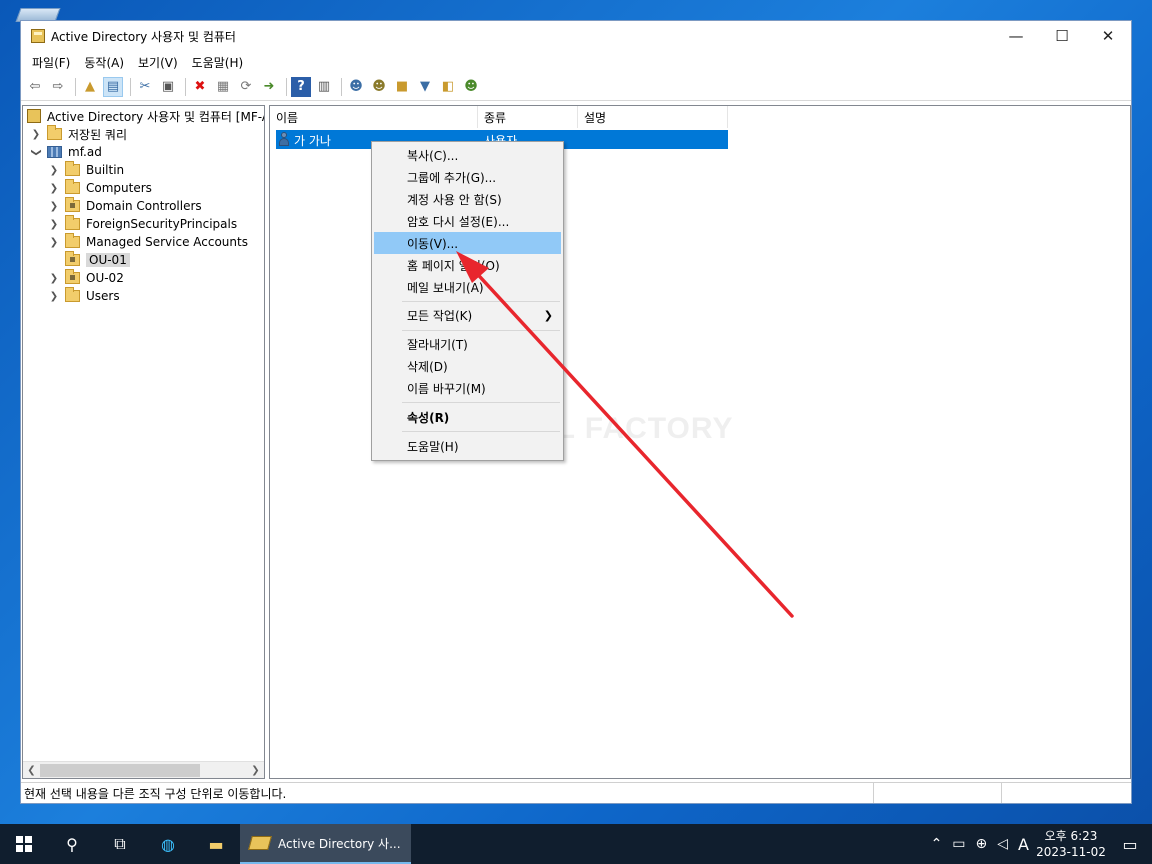 This screenshot has width=1152, height=864. I want to click on chevron-up-icon: ⌃, so click(937, 844).